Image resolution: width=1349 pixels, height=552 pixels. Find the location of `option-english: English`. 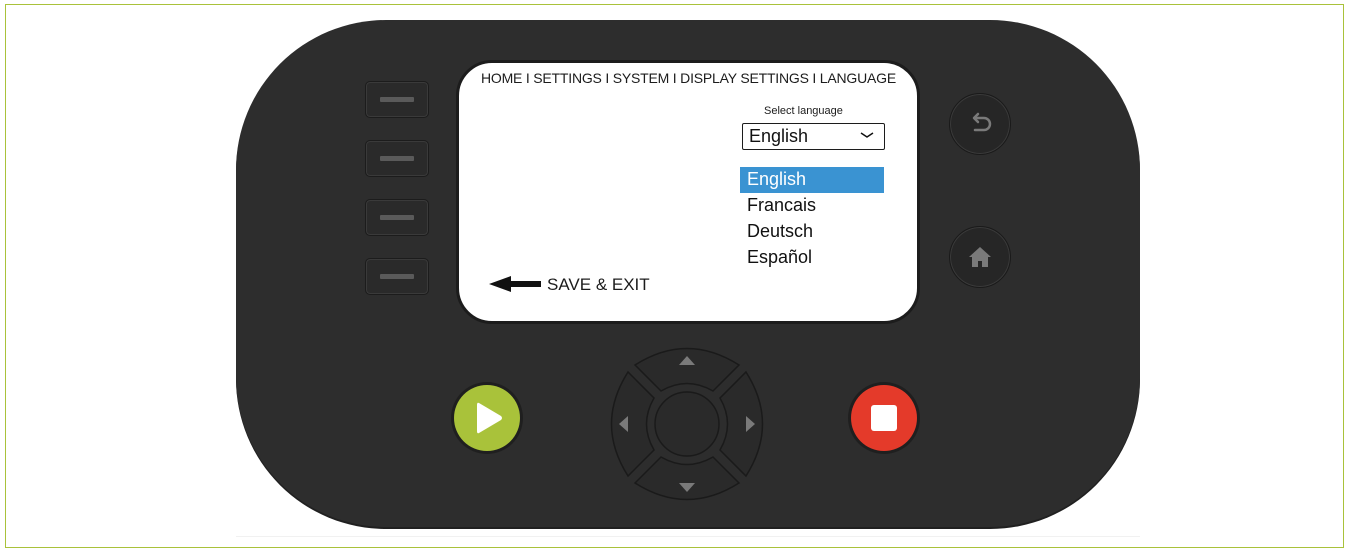

option-english: English is located at coordinates (812, 180).